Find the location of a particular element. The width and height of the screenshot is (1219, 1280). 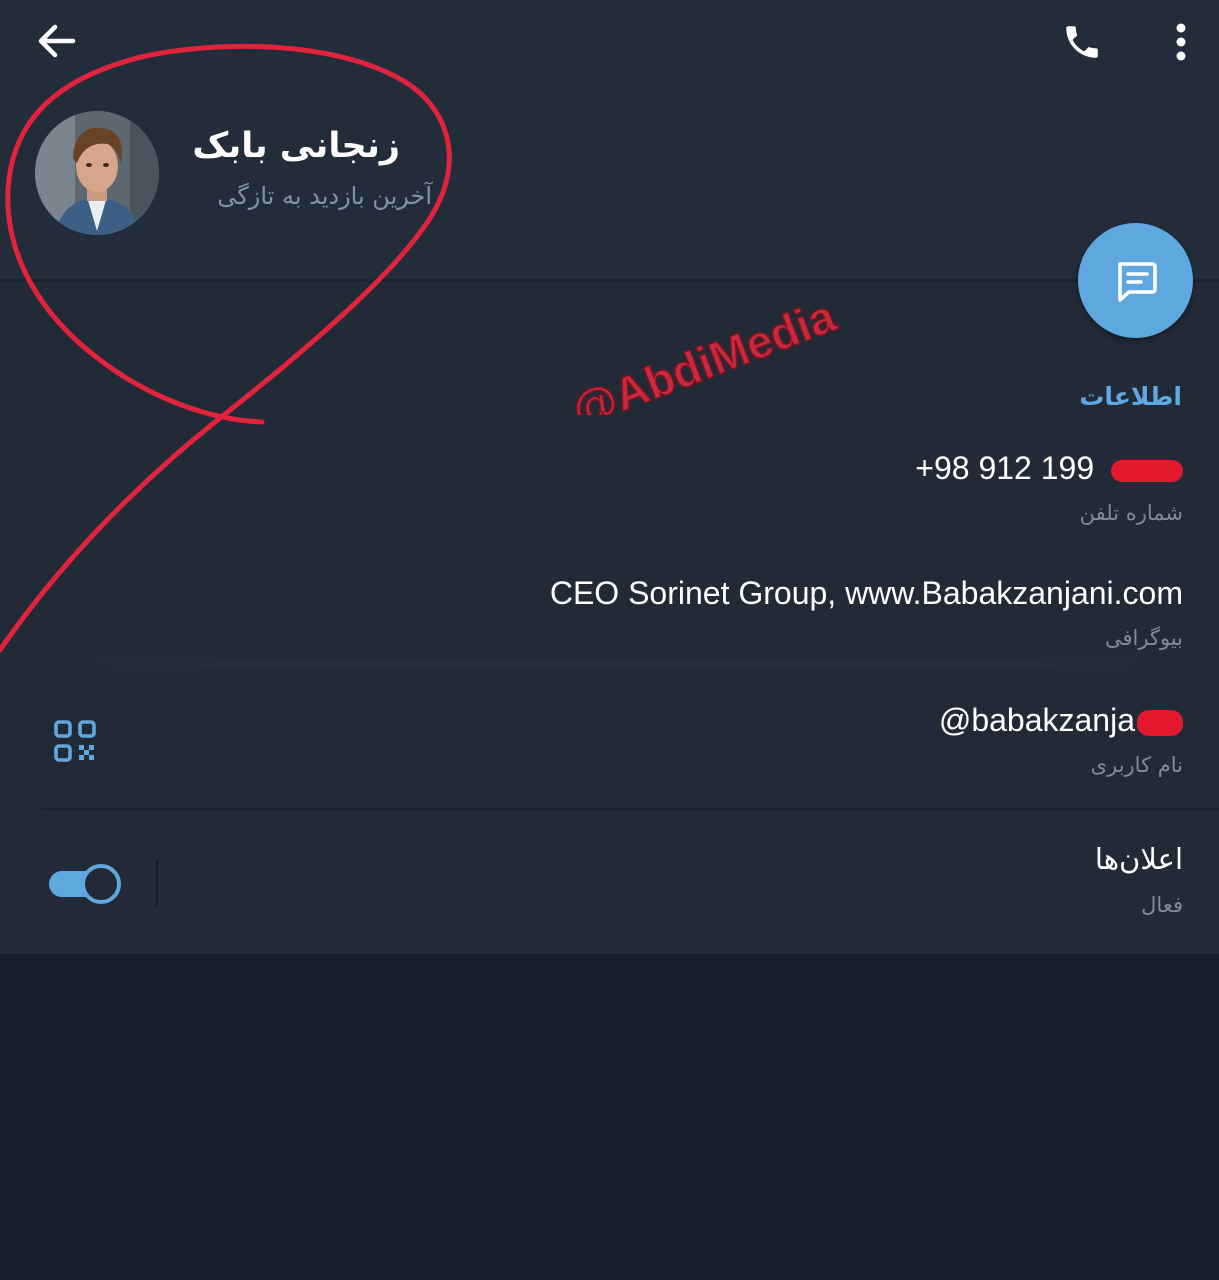

bio-label: بیوگرافی is located at coordinates (1144, 638).